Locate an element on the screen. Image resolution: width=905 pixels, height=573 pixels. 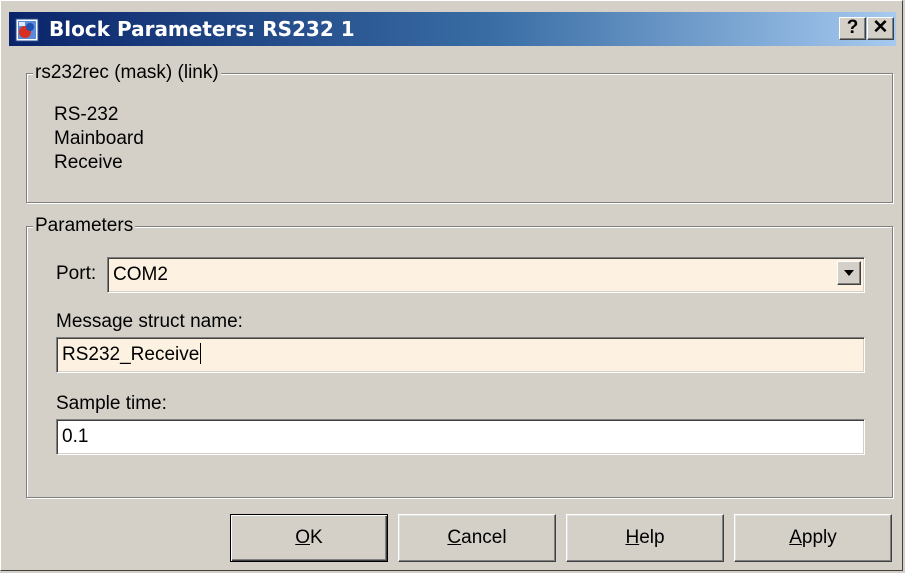
window-title: Block Parameters: RS232 1 is located at coordinates (202, 29).